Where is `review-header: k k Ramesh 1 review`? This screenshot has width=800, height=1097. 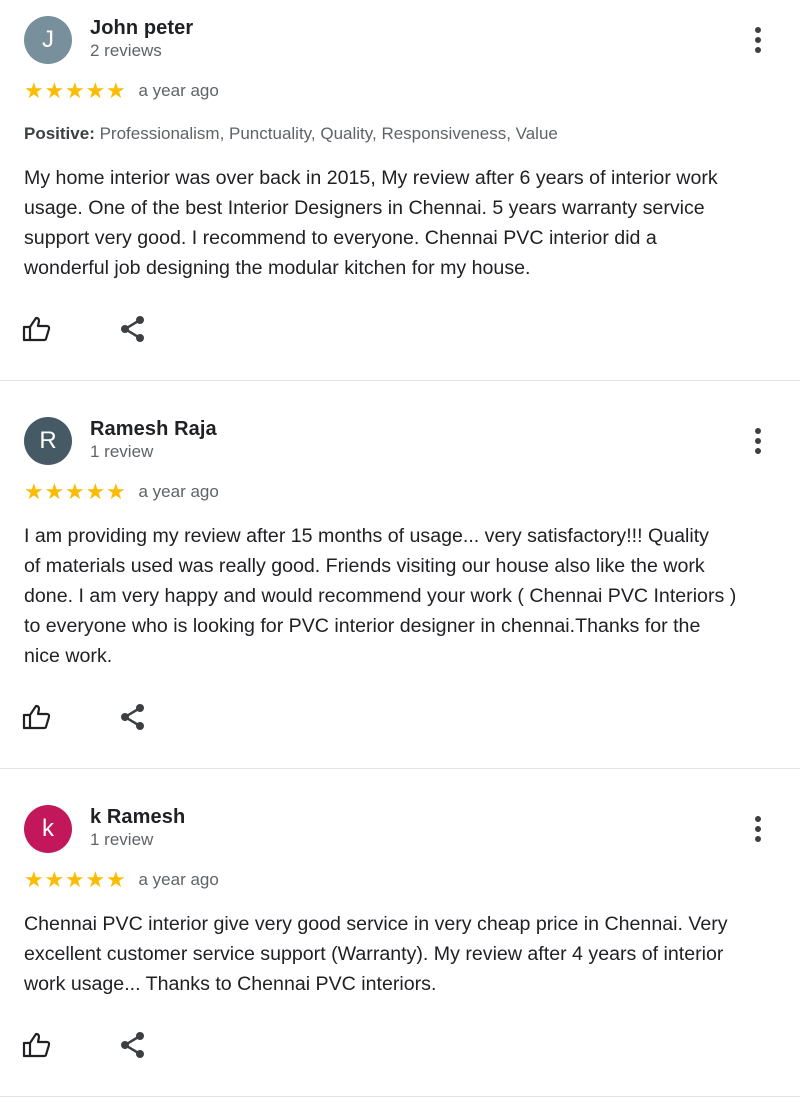 review-header: k k Ramesh 1 review is located at coordinates (400, 829).